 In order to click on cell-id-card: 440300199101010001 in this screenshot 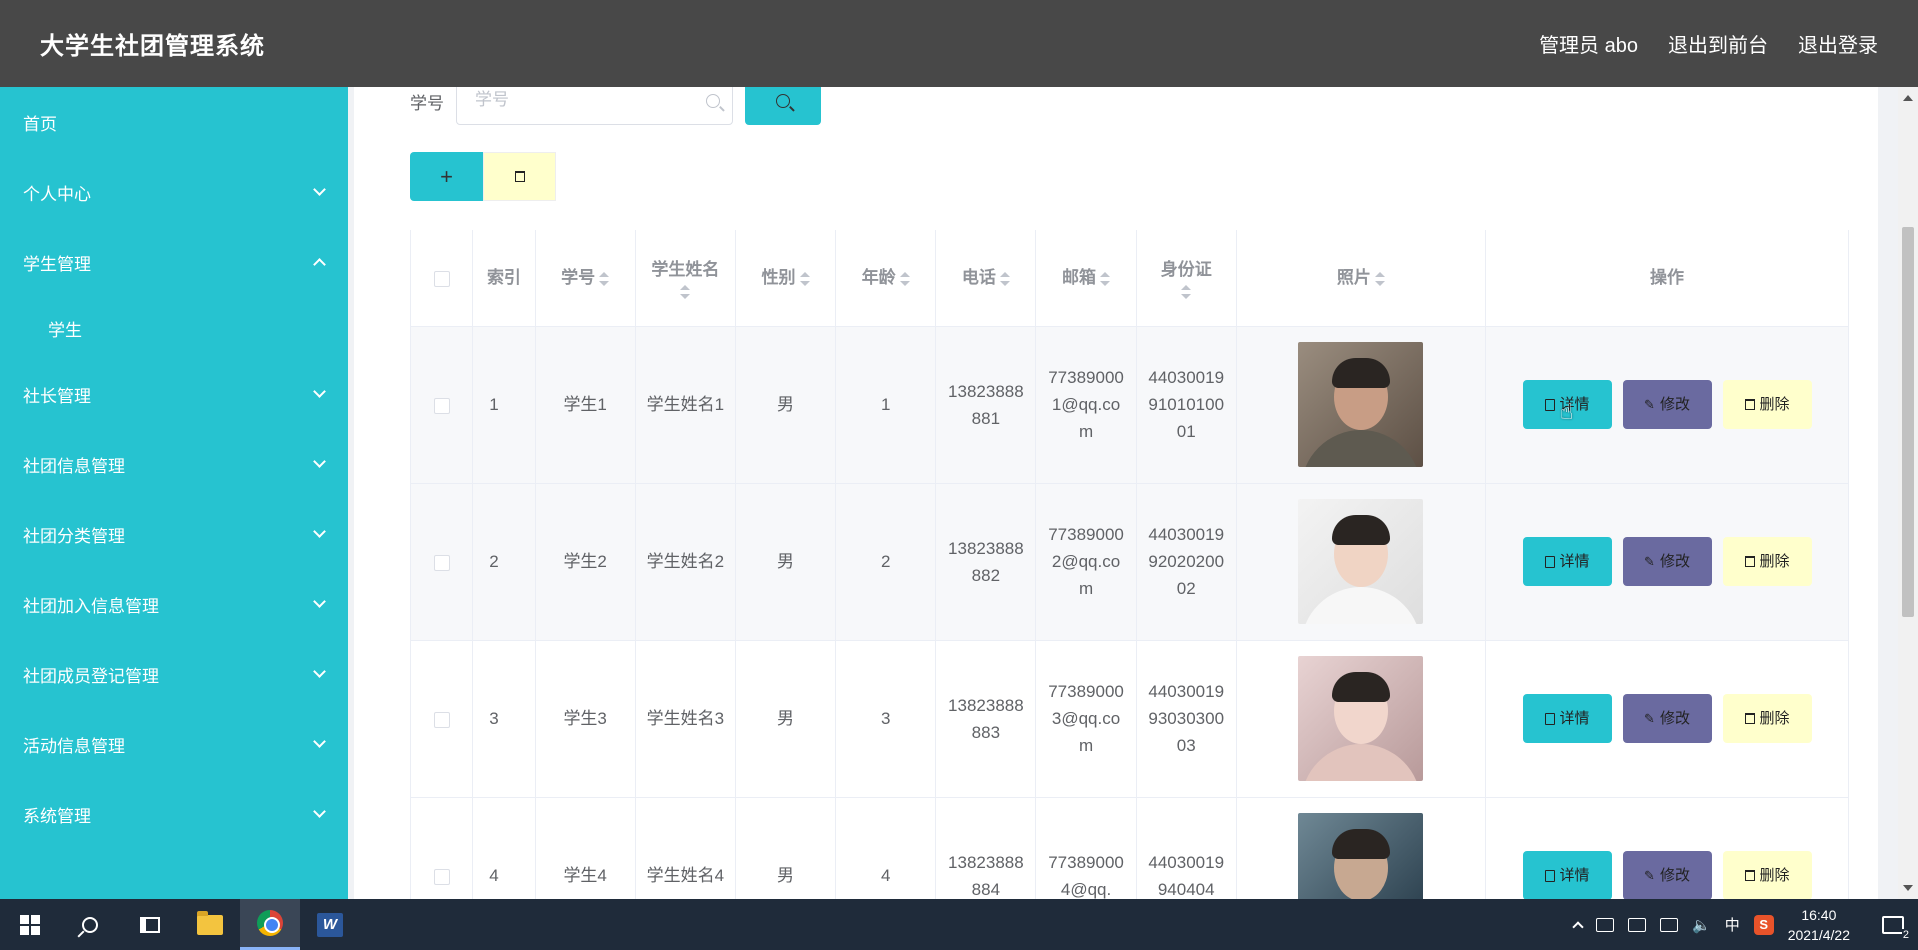, I will do `click(1186, 405)`.